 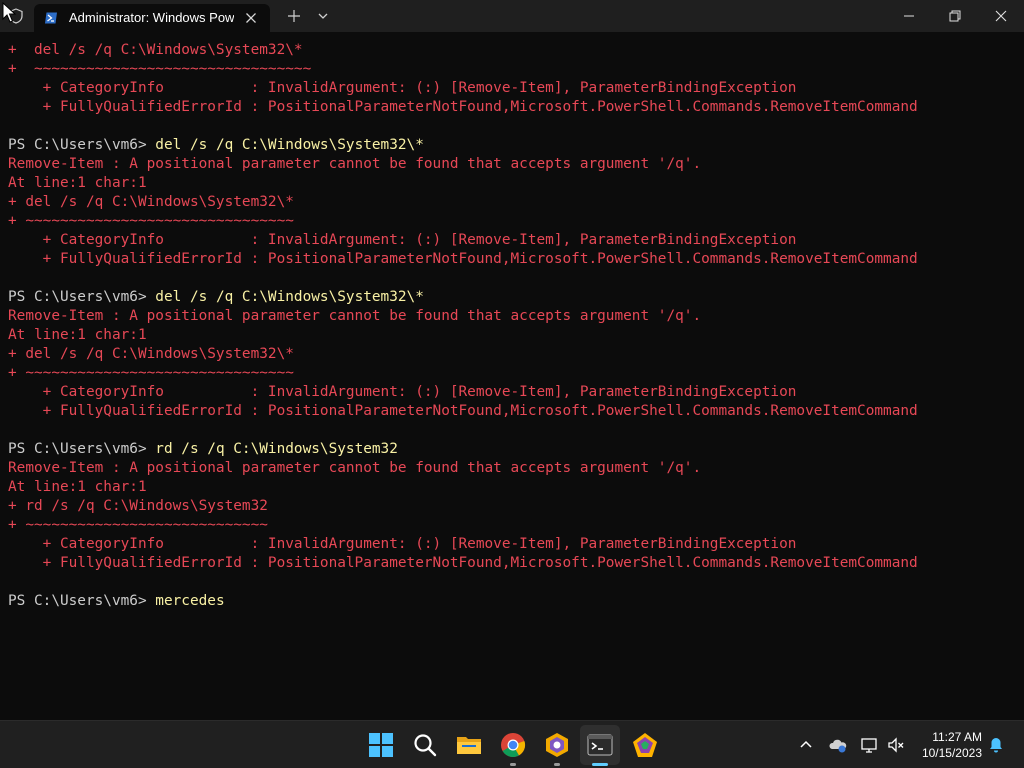 I want to click on command-text: mercedes, so click(x=190, y=601).